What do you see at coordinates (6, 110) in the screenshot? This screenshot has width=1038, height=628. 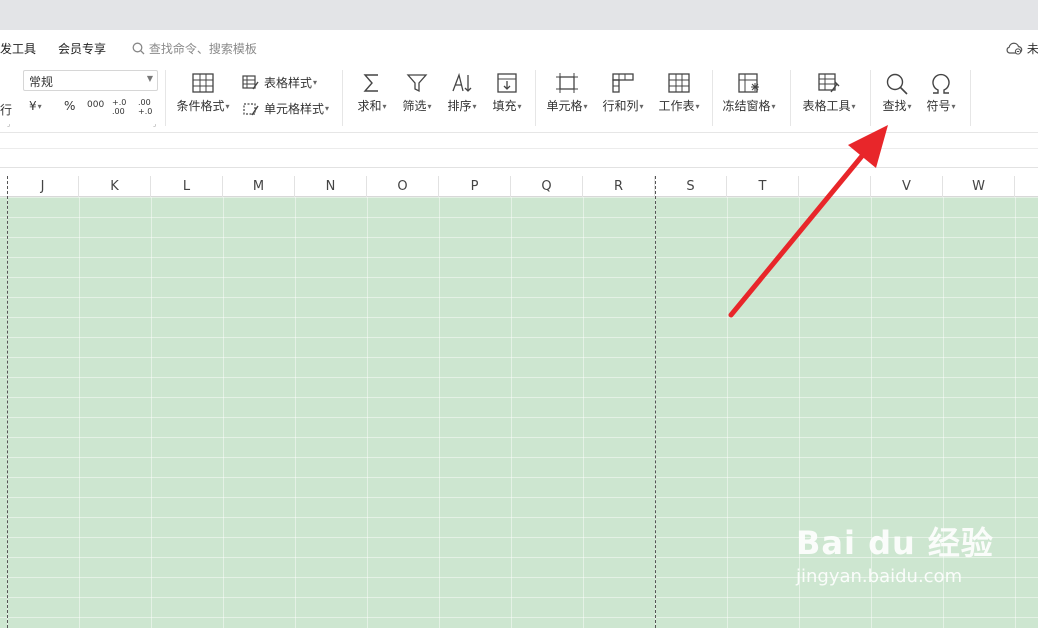 I see `ribbon-left-partial: 行` at bounding box center [6, 110].